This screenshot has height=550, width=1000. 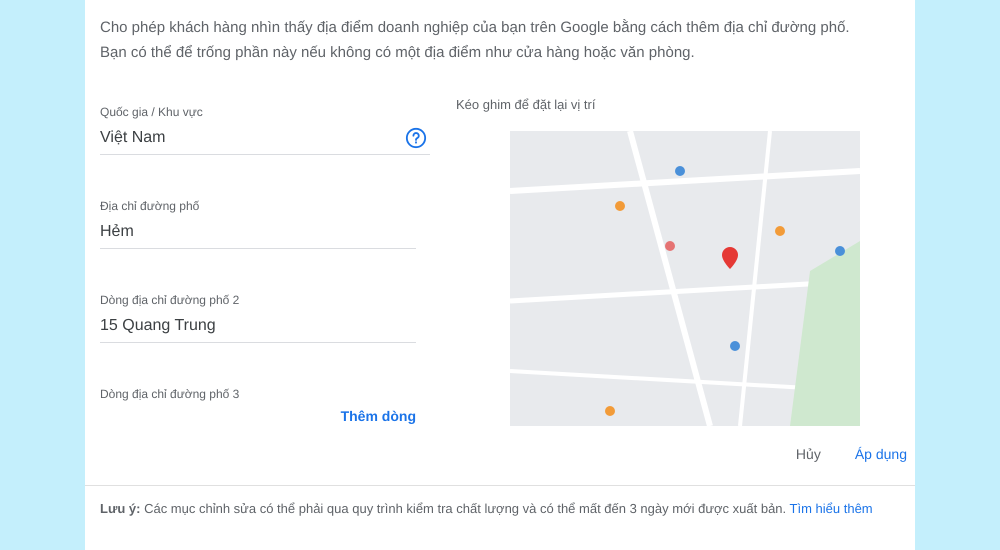 What do you see at coordinates (258, 326) in the screenshot?
I see `input-field: 15 Quang Trung` at bounding box center [258, 326].